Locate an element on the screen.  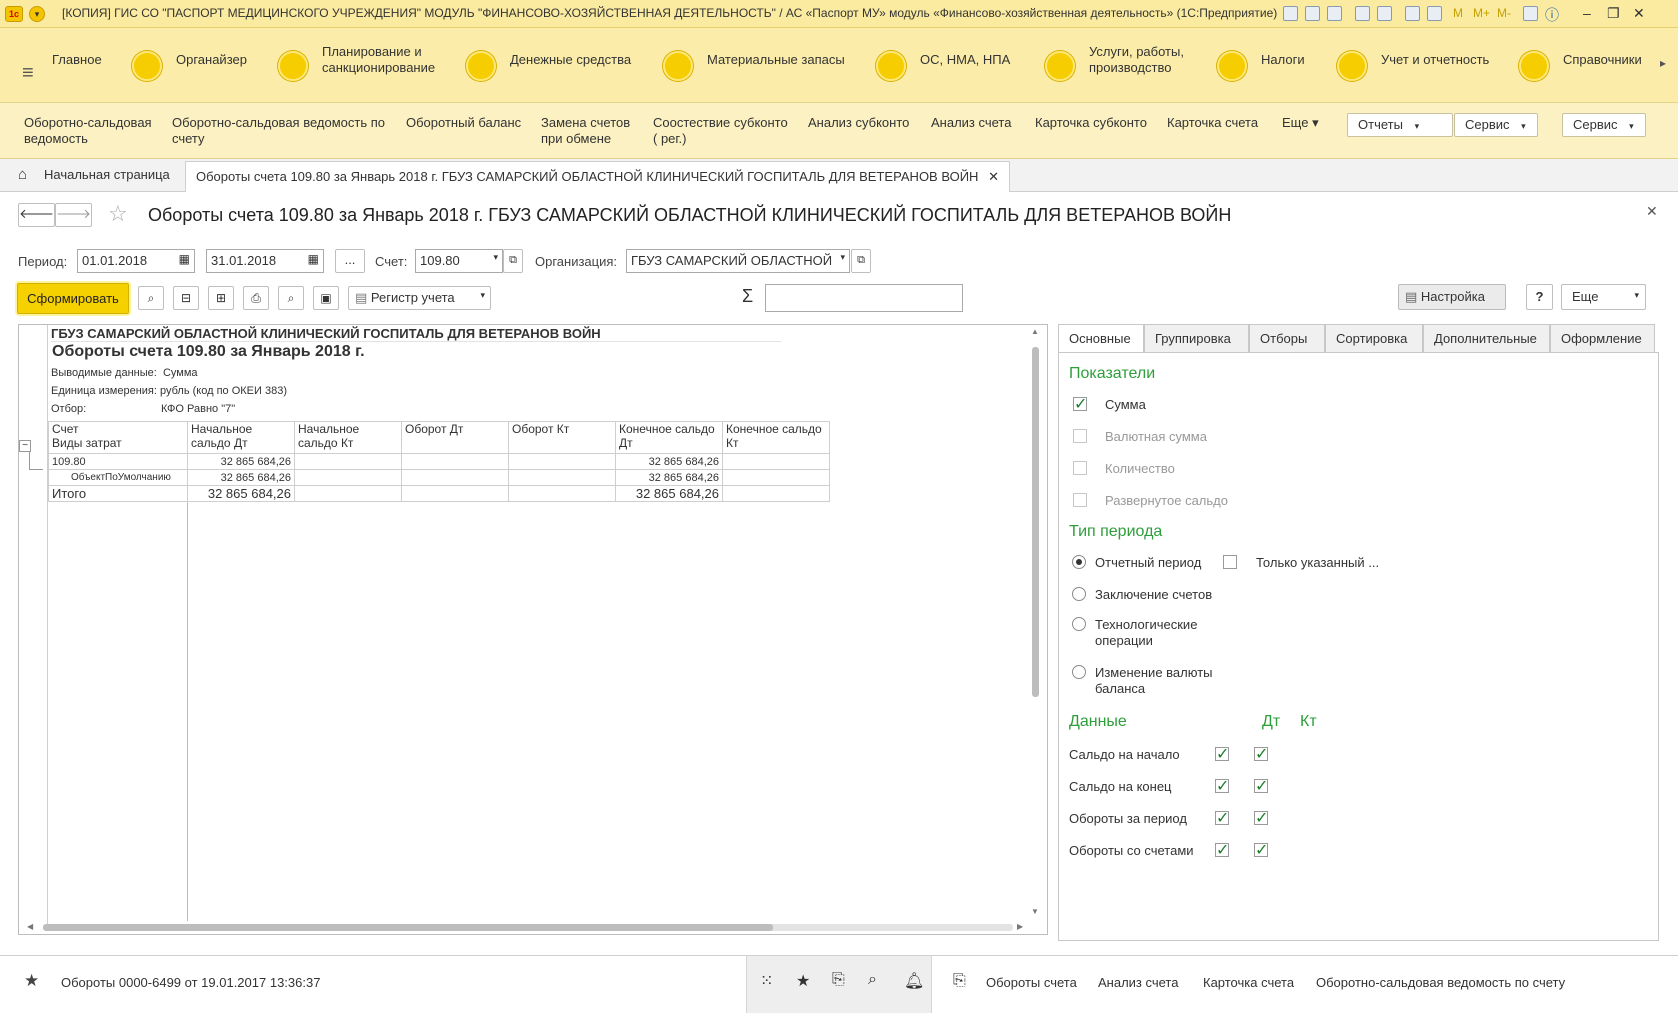
only-specified-checkbox is located at coordinates (1230, 562).